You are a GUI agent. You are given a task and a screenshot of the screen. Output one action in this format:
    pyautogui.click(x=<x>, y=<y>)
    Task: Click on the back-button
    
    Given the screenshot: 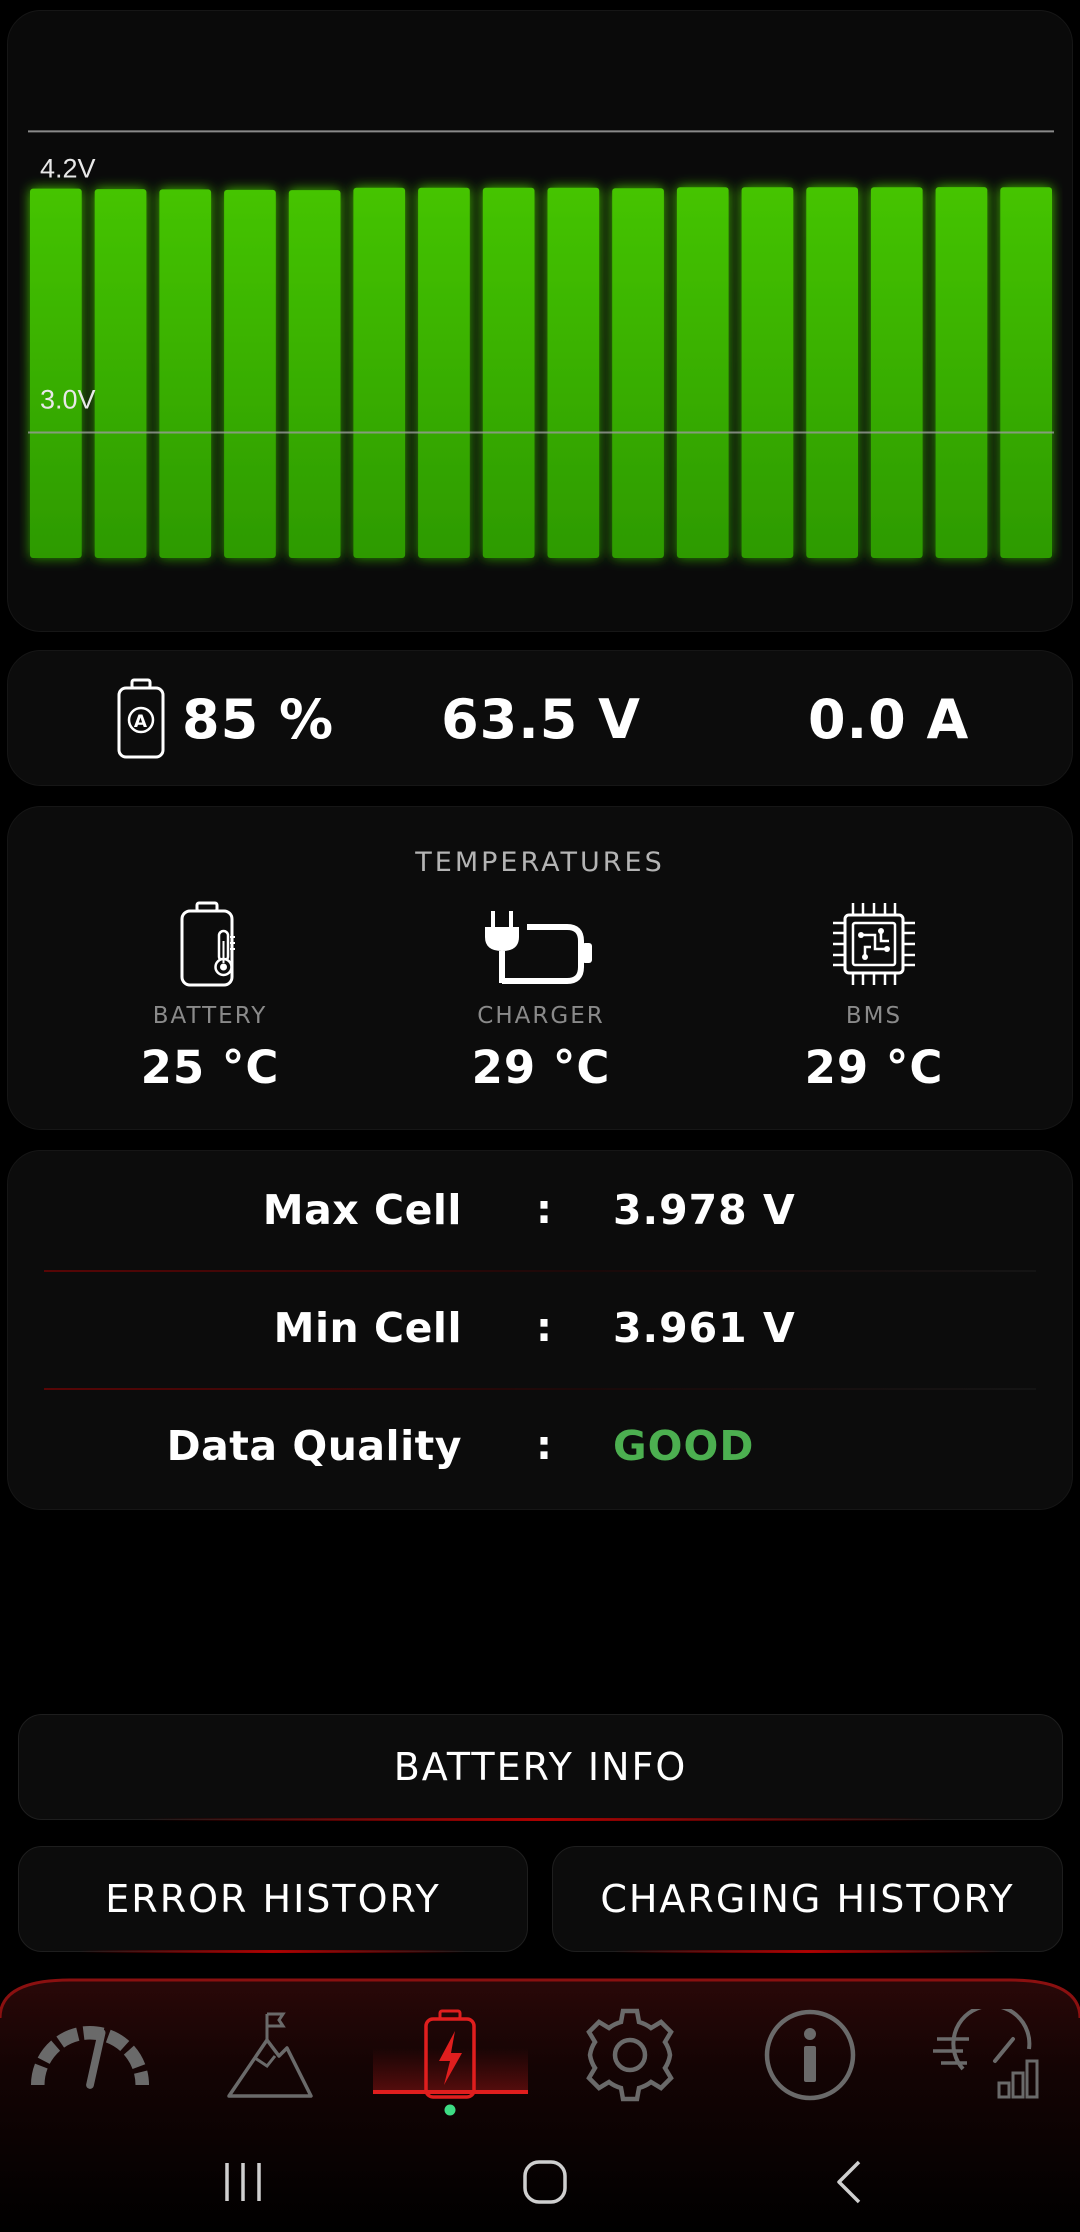 What is the action you would take?
    pyautogui.click(x=848, y=2182)
    